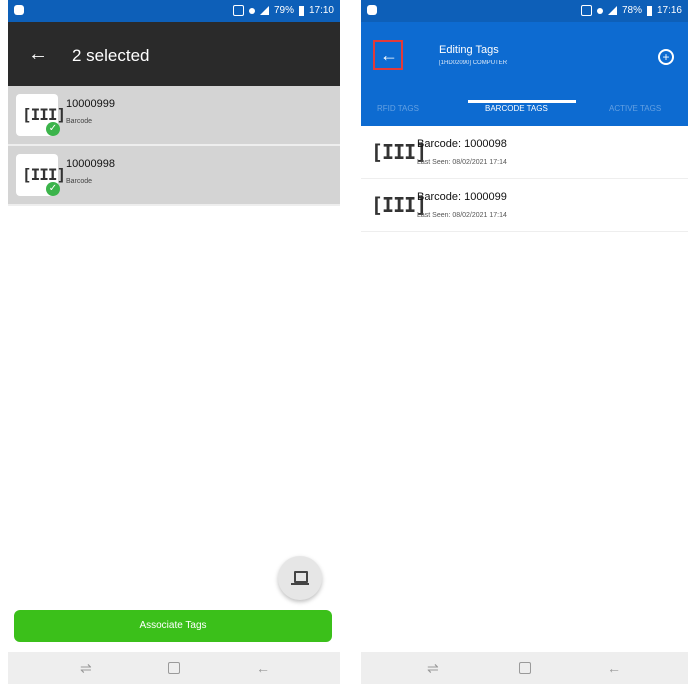 Image resolution: width=688 pixels, height=684 pixels. I want to click on battery-percent: 78%, so click(631, 10).